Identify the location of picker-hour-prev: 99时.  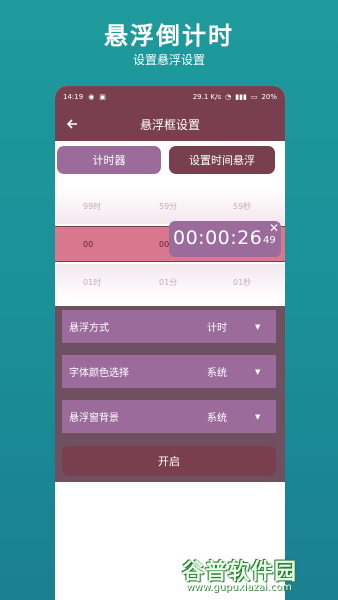
(92, 206).